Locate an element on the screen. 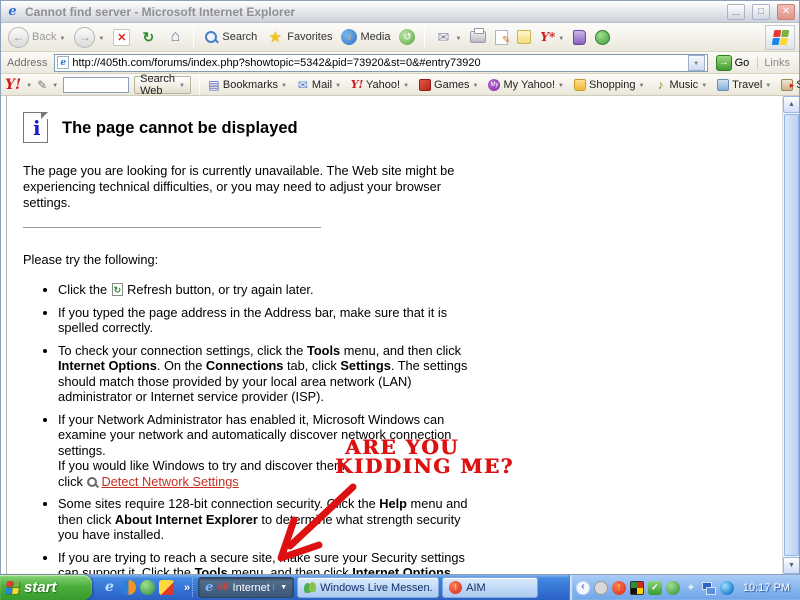 This screenshot has height=600, width=800. yahoo-item-shopping: Shopping is located at coordinates (609, 84).